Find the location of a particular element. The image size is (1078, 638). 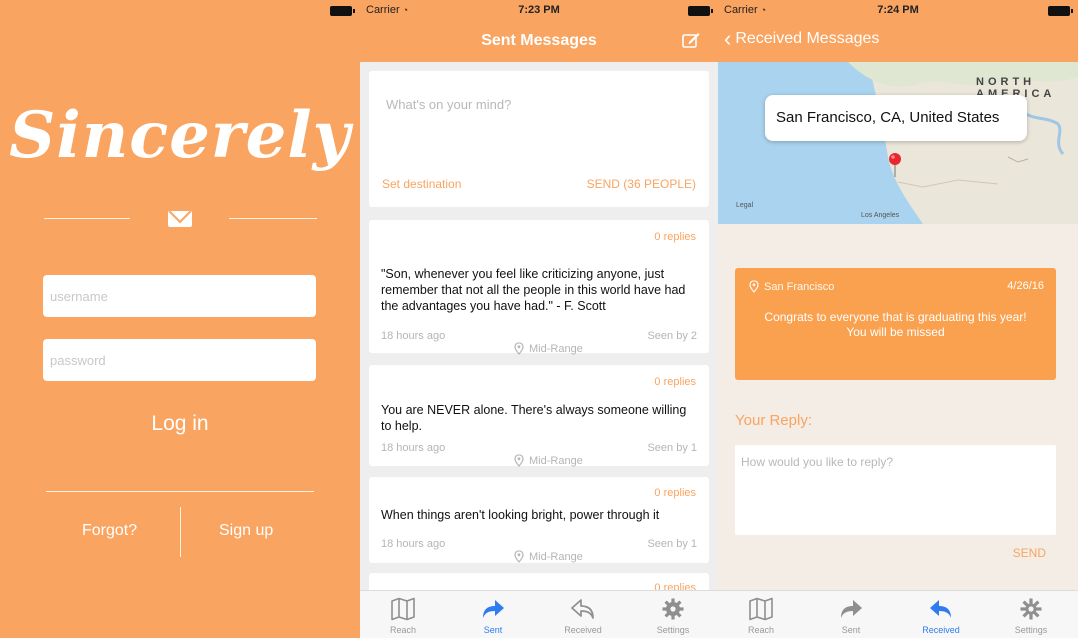

compose-card: Set destination SEND (36 PEOPLE) is located at coordinates (539, 139).